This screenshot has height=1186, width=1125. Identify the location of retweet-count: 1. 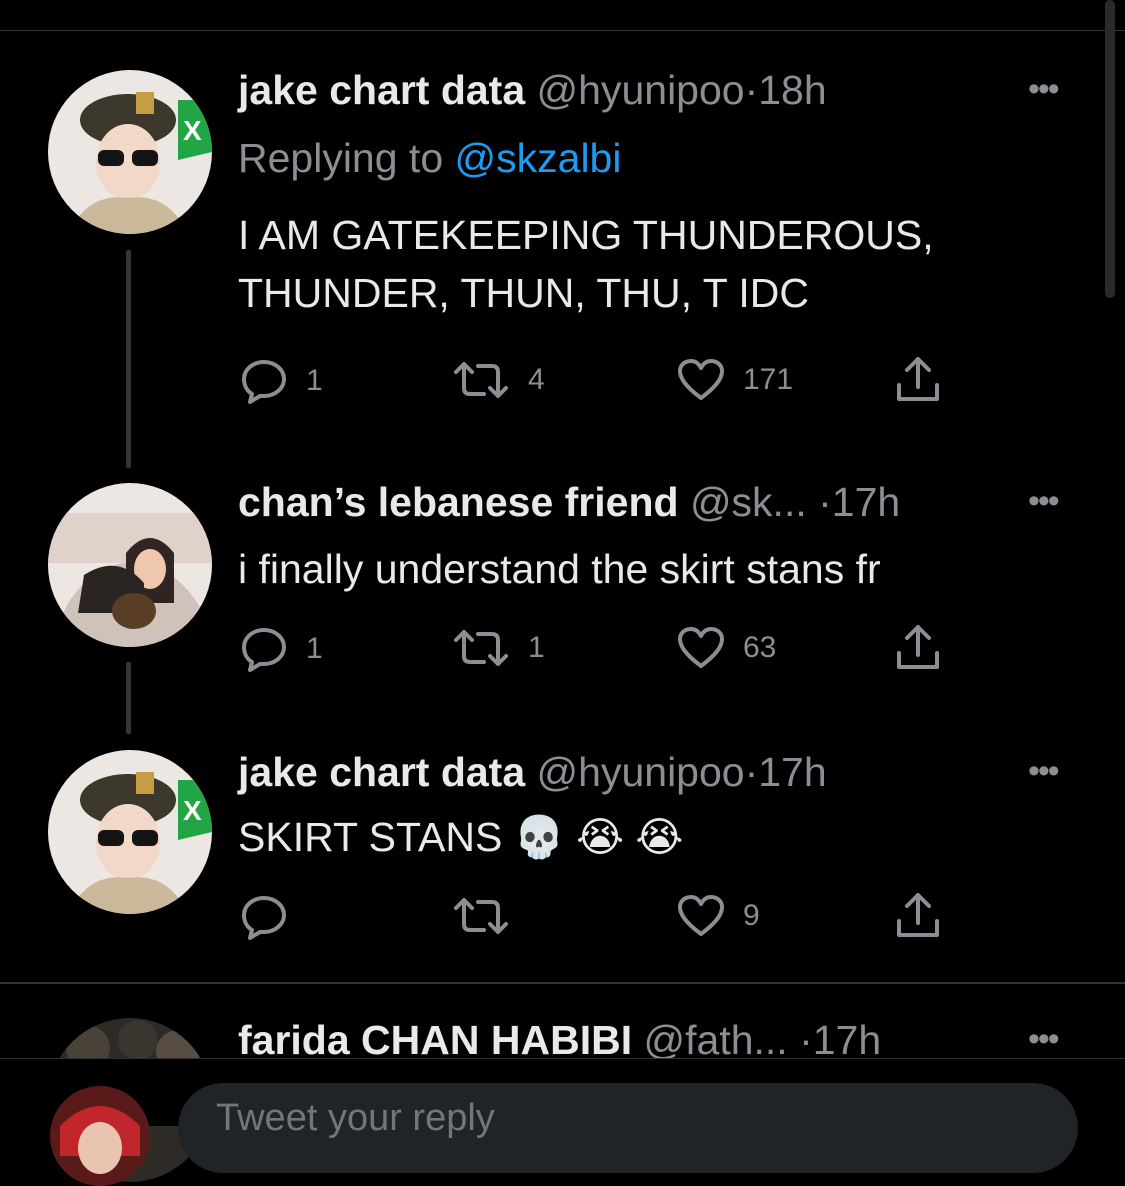
(536, 647).